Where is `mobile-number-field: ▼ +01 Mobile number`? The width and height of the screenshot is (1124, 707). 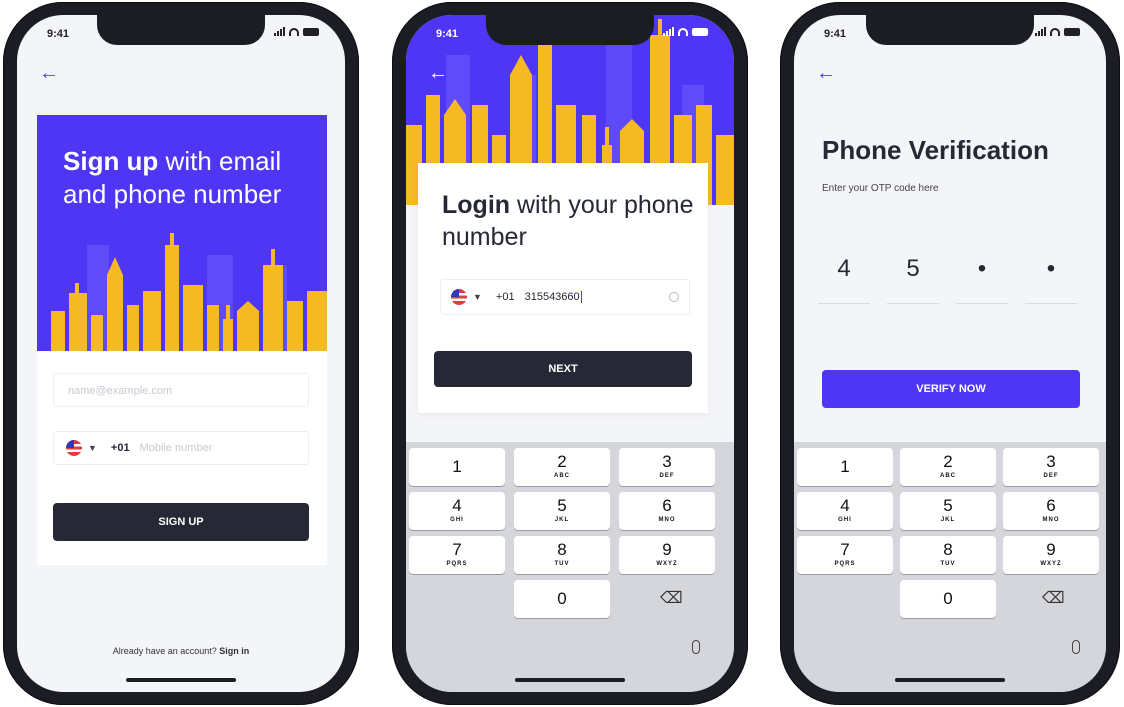 mobile-number-field: ▼ +01 Mobile number is located at coordinates (181, 448).